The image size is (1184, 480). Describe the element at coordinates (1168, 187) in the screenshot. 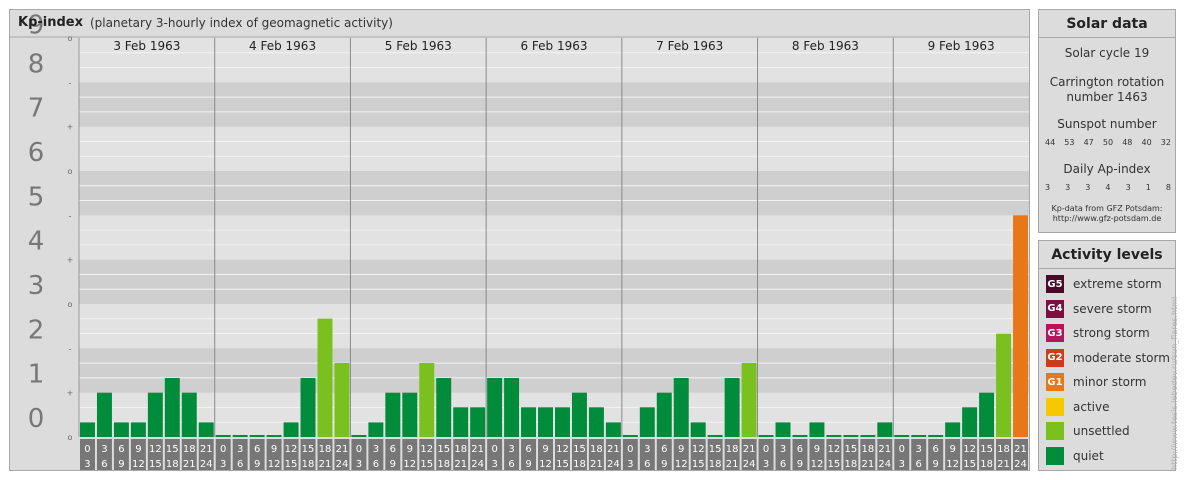

I see `ap-value: 8` at that location.